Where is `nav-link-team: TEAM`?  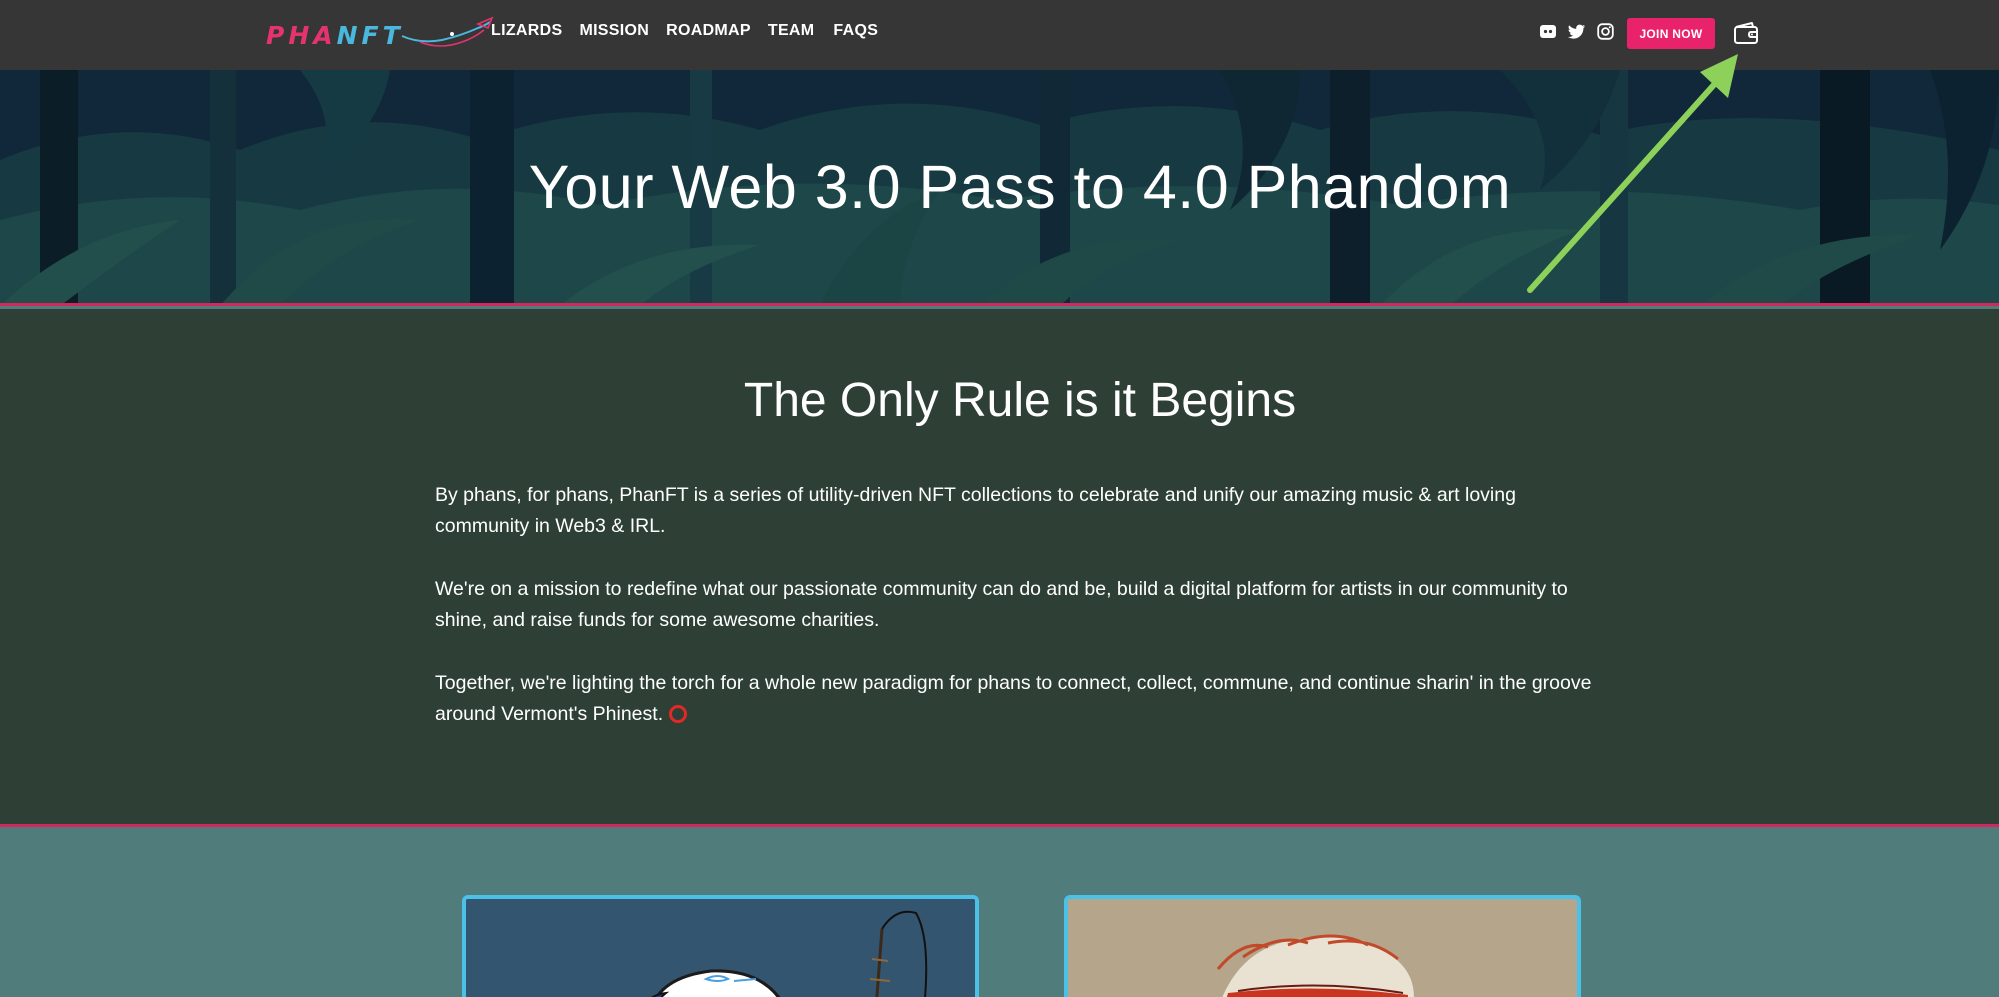
nav-link-team: TEAM is located at coordinates (791, 31).